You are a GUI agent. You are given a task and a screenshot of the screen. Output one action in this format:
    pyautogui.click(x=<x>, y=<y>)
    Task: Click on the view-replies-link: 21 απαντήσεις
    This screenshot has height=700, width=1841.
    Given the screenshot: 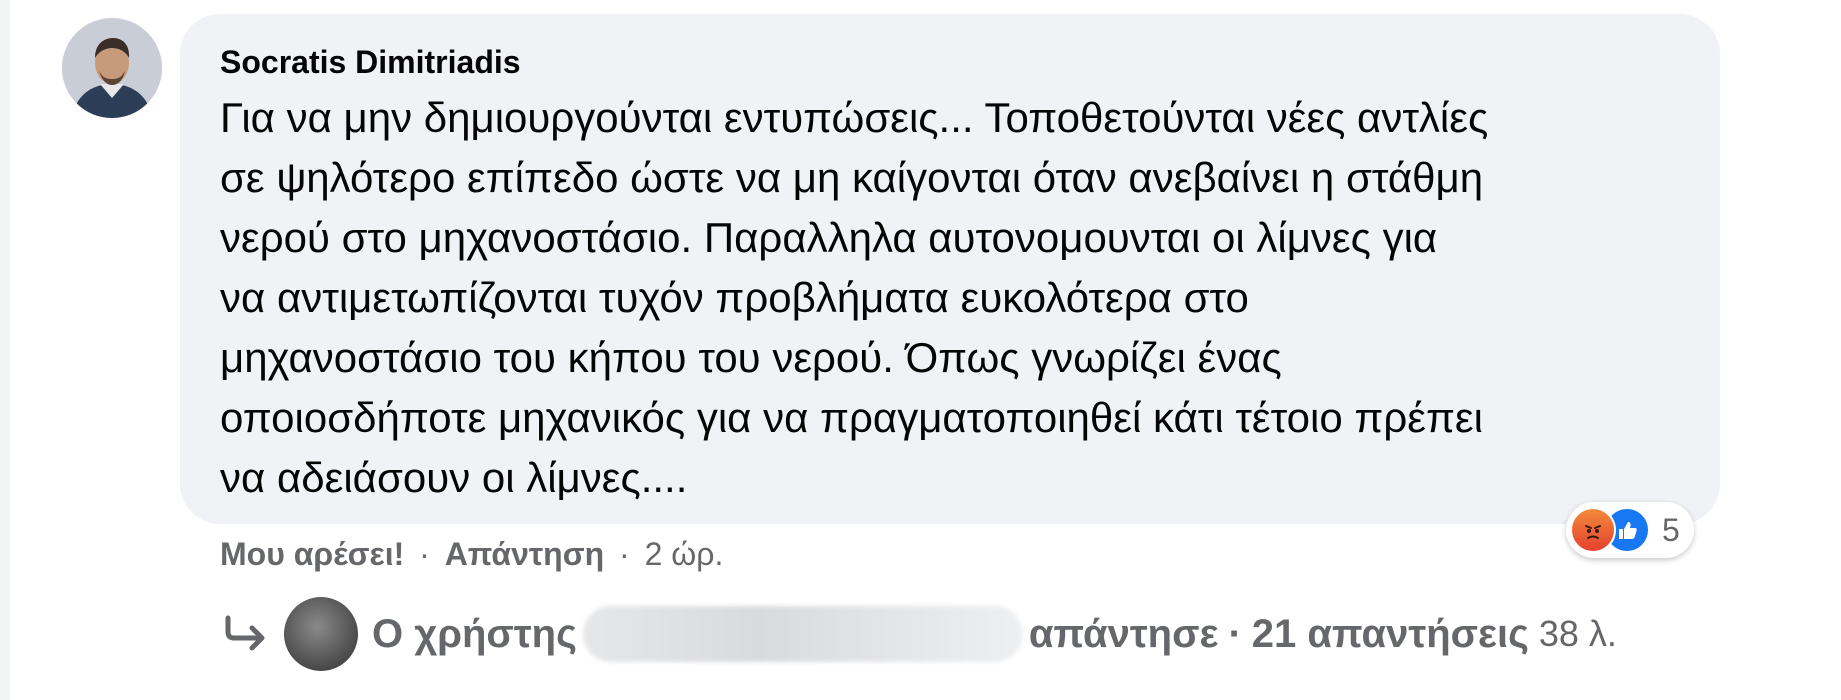 What is the action you would take?
    pyautogui.click(x=1390, y=634)
    